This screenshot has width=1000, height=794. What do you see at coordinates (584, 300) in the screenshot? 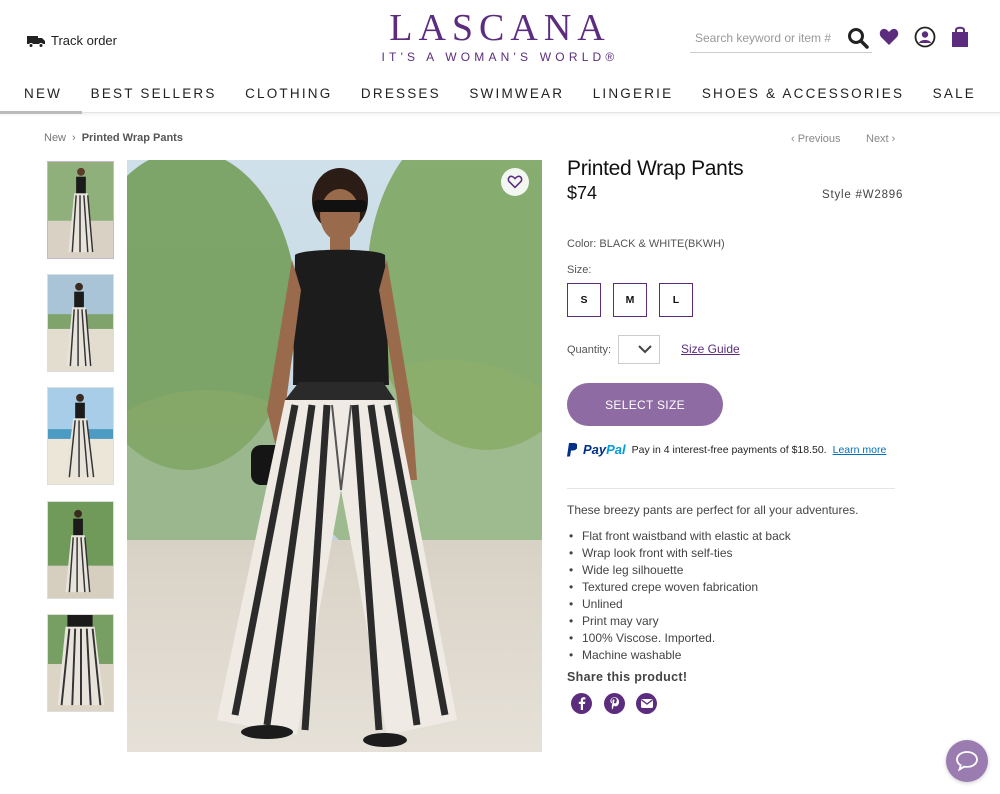
I see `size-option-s: S` at bounding box center [584, 300].